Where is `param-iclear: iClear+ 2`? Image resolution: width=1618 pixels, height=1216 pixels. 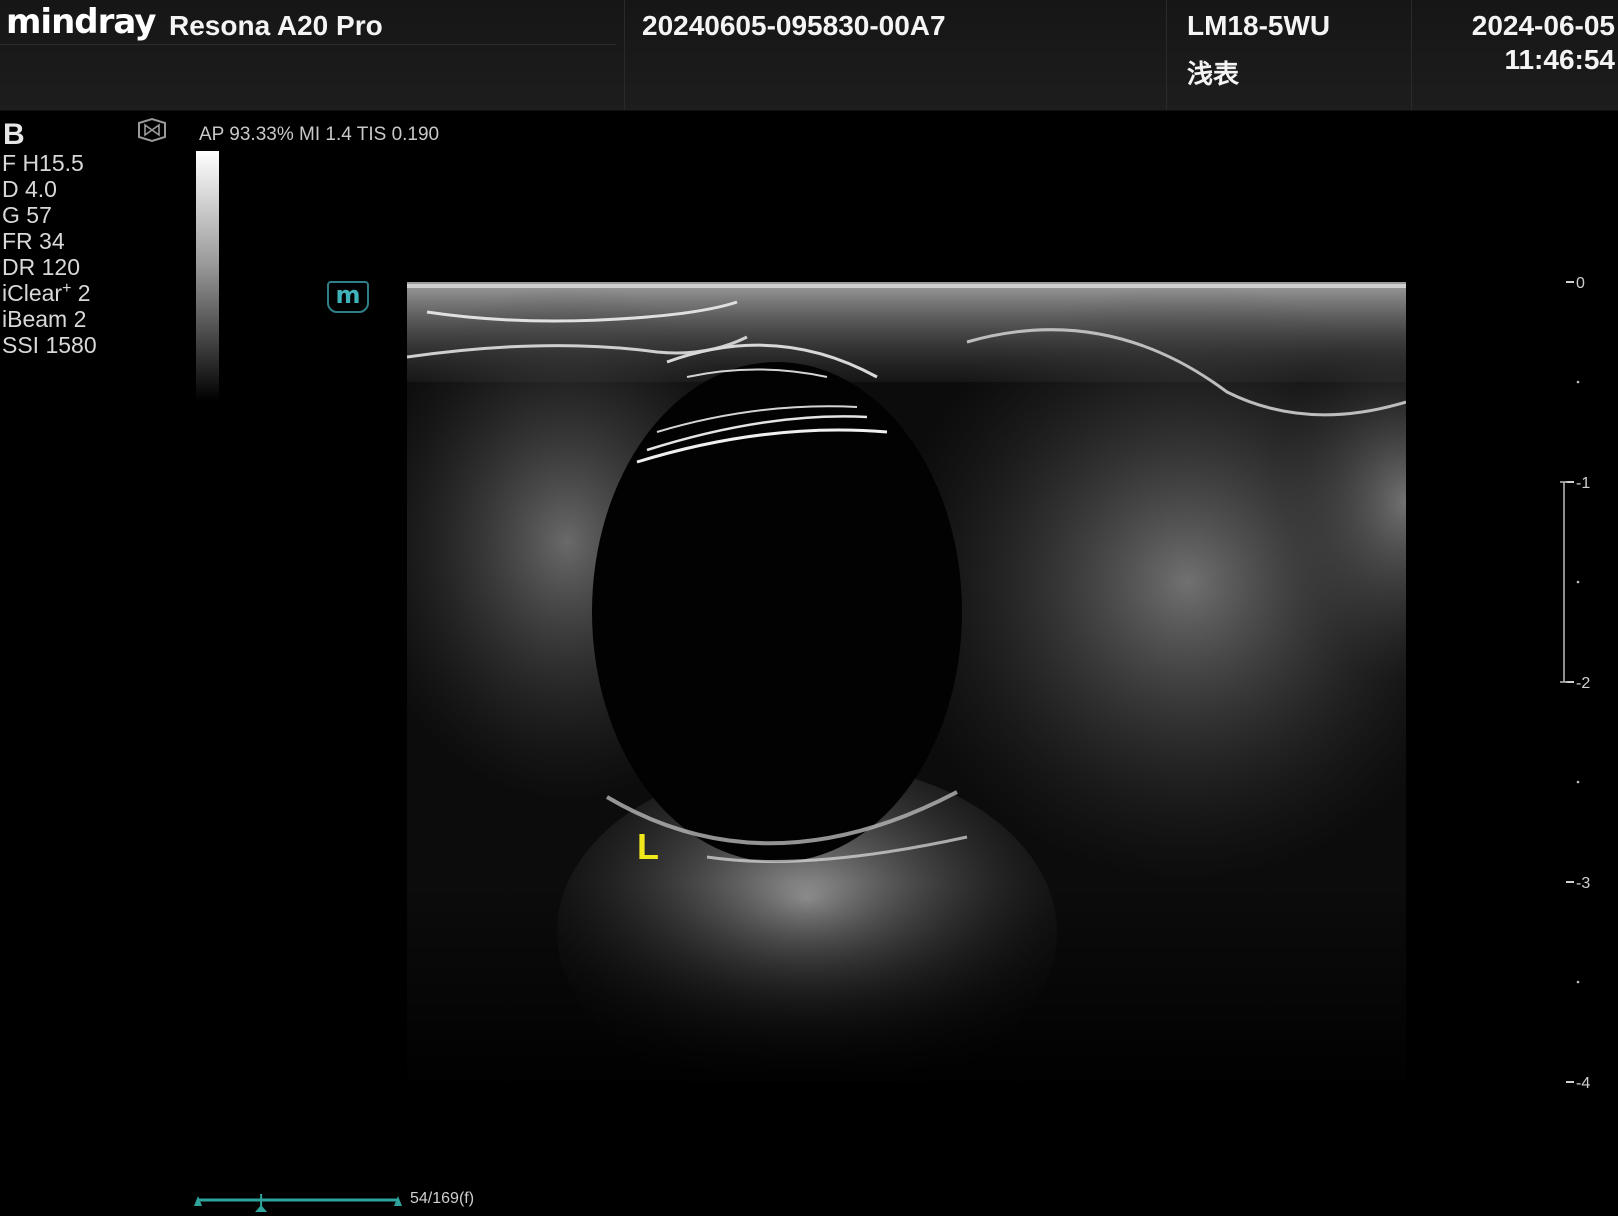 param-iclear: iClear+ 2 is located at coordinates (49, 293).